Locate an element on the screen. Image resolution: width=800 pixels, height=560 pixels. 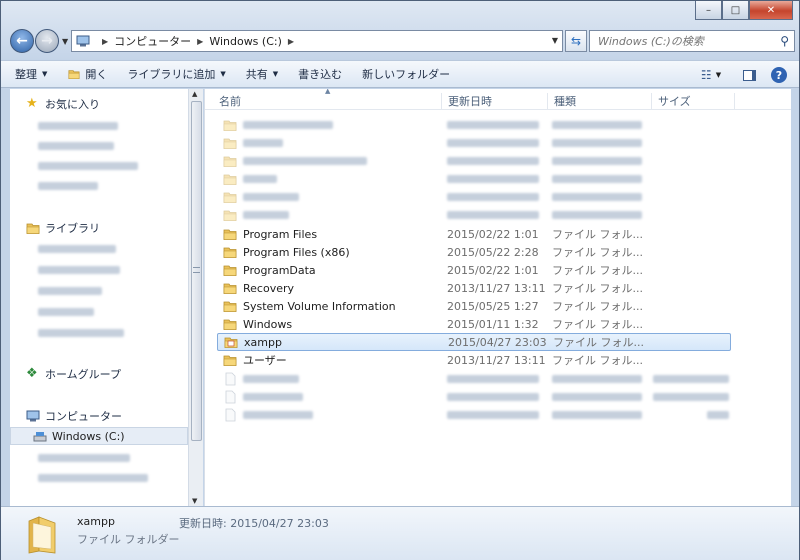
column-headers: ▲ 名前 更新日時 種類 サイズ is located at coordinates (498, 99).